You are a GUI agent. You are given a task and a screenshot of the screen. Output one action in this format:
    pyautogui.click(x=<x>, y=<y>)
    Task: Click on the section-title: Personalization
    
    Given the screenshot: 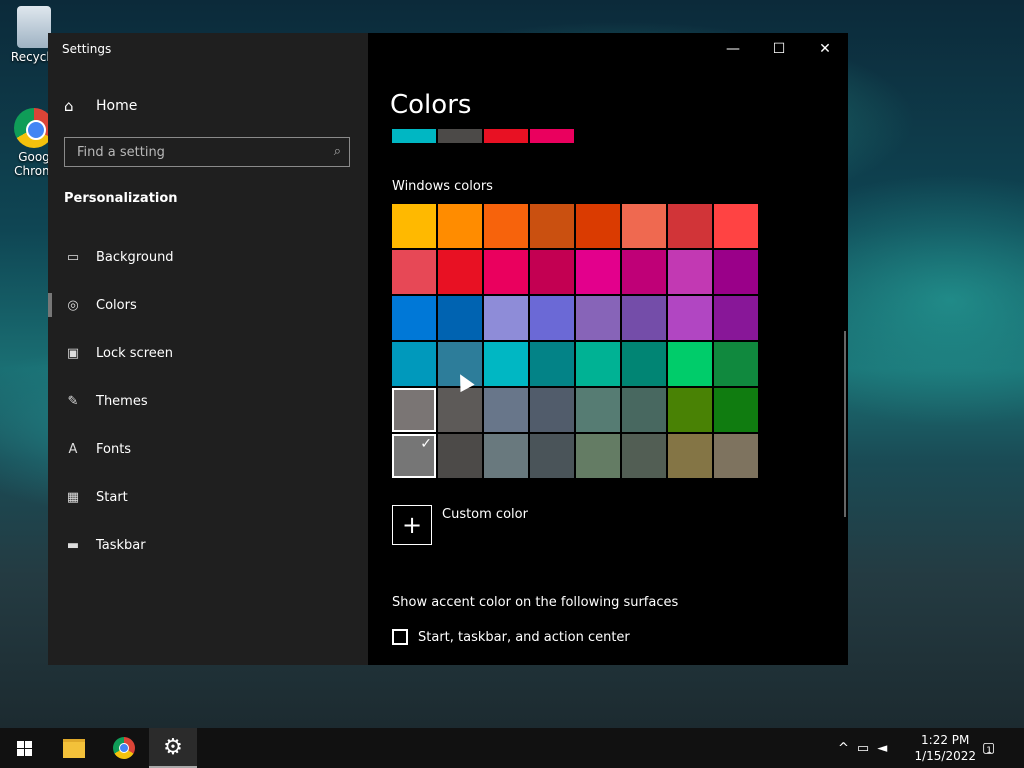 What is the action you would take?
    pyautogui.click(x=121, y=198)
    